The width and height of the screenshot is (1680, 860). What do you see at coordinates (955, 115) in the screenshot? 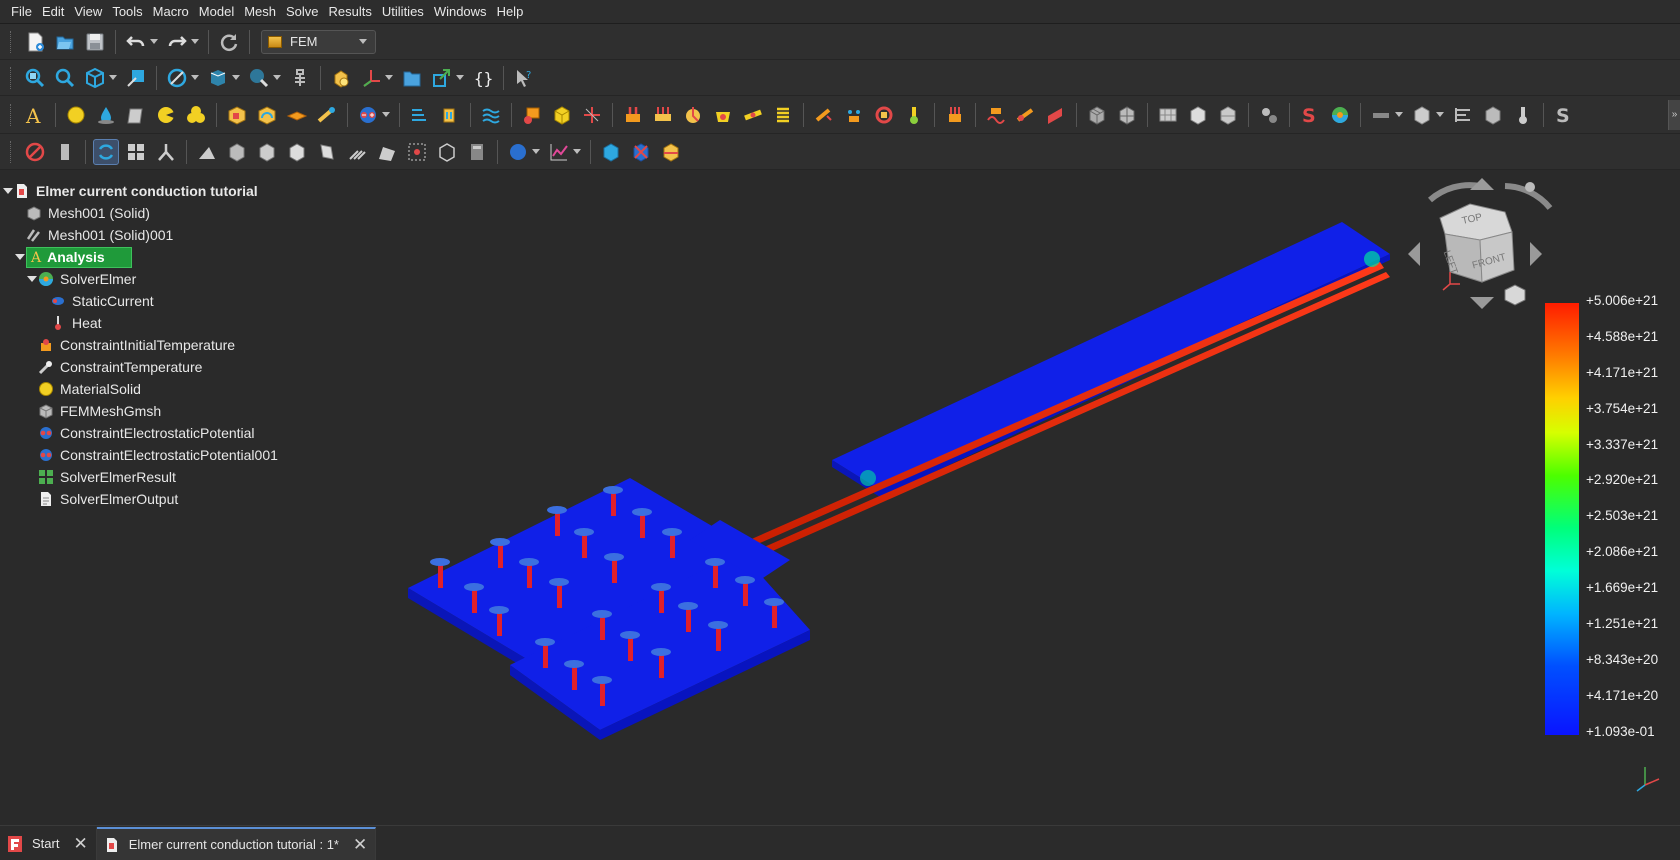
I see `constraint-transform-button` at bounding box center [955, 115].